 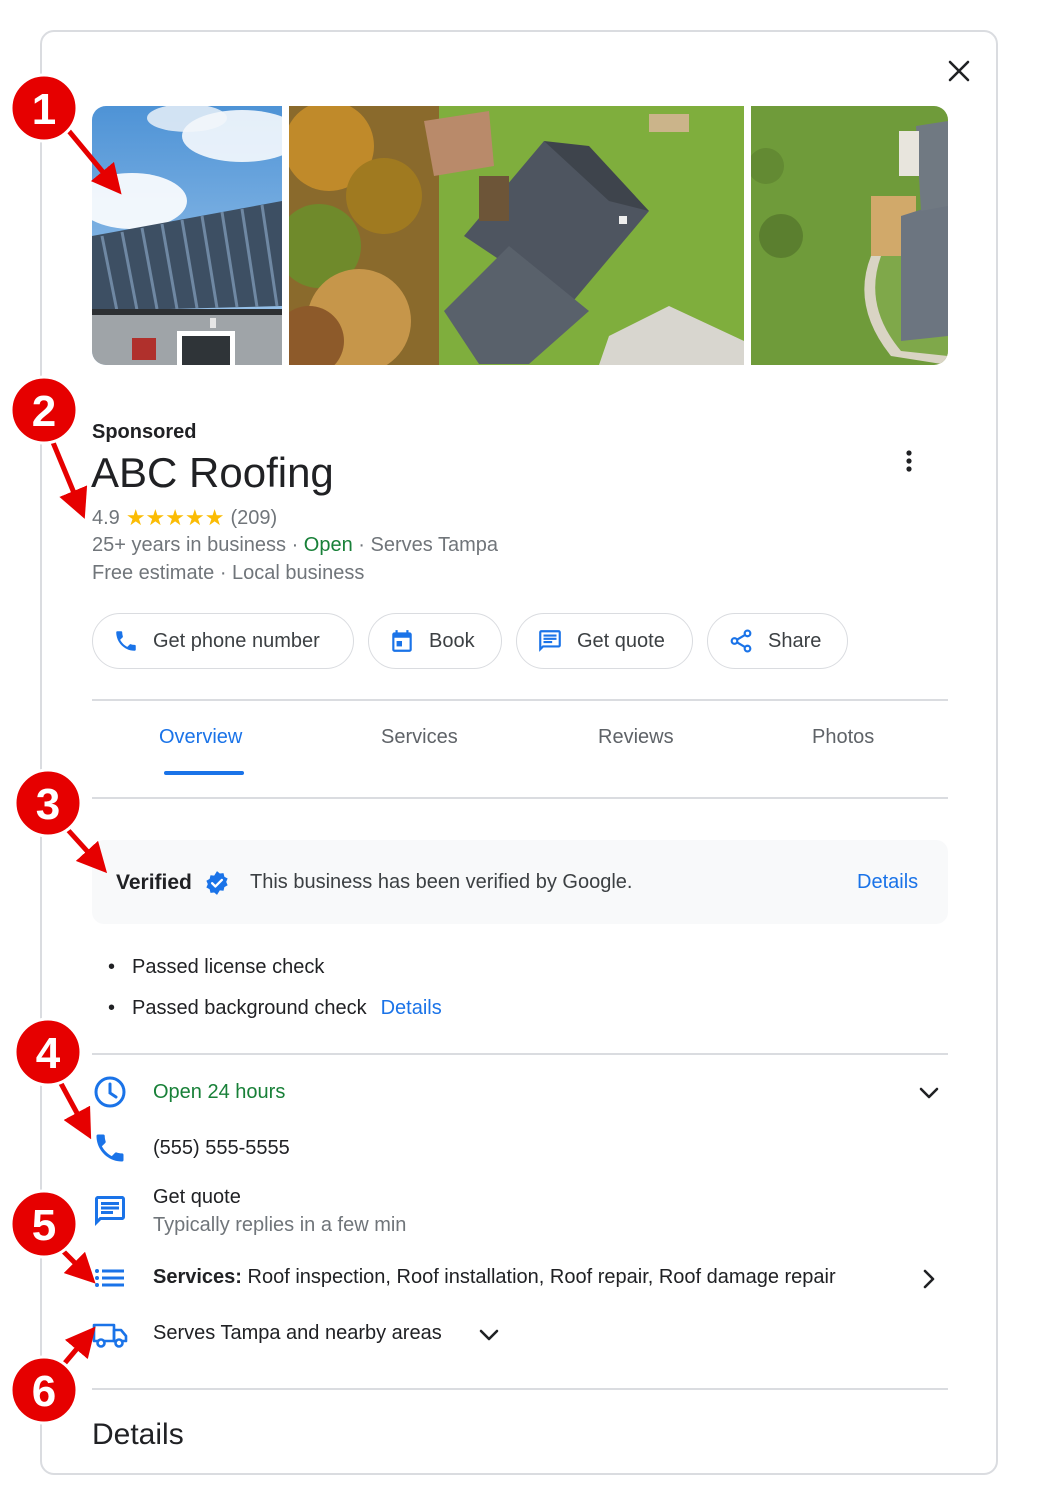 What do you see at coordinates (254, 517) in the screenshot?
I see `review-count: (209)` at bounding box center [254, 517].